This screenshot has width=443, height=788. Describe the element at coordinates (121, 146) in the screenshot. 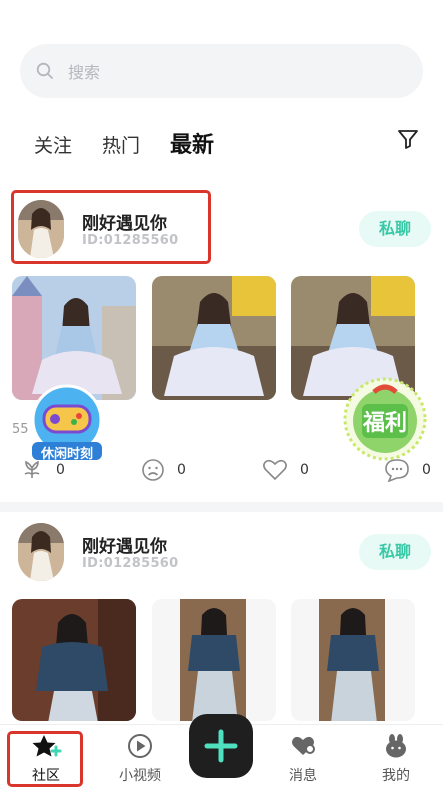

I see `tab-hot: 热门` at that location.